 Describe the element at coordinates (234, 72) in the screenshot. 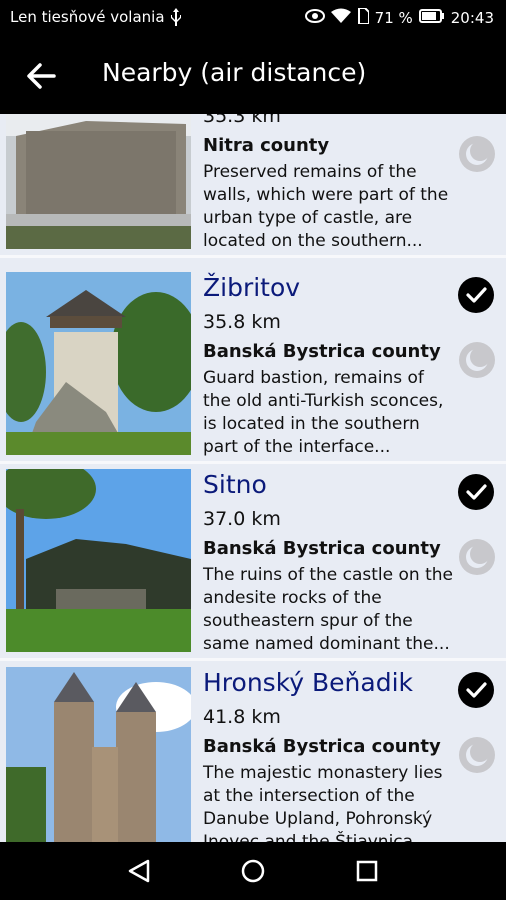

I see `page-title: Nearby (air distance)` at that location.